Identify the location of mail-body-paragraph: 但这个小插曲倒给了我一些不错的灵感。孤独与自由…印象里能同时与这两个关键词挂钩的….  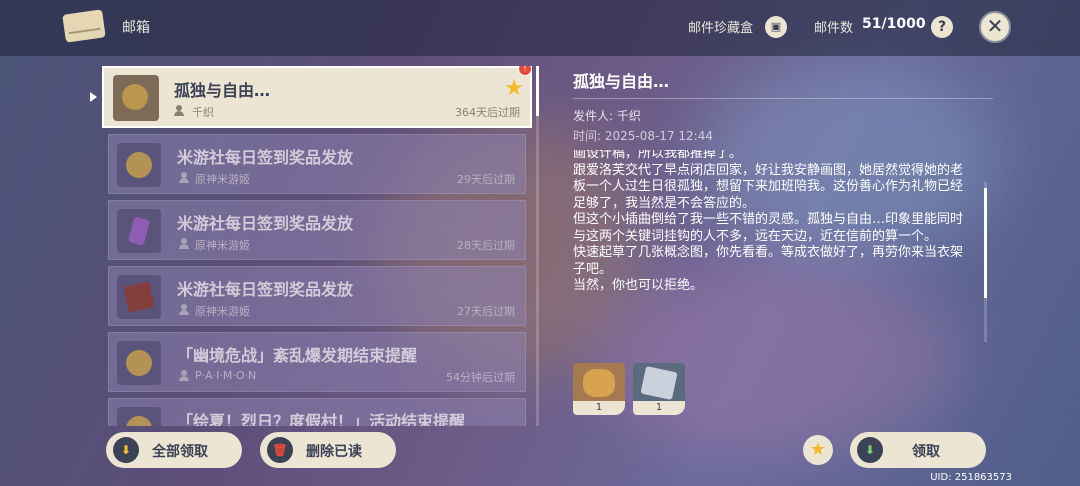
(768, 228).